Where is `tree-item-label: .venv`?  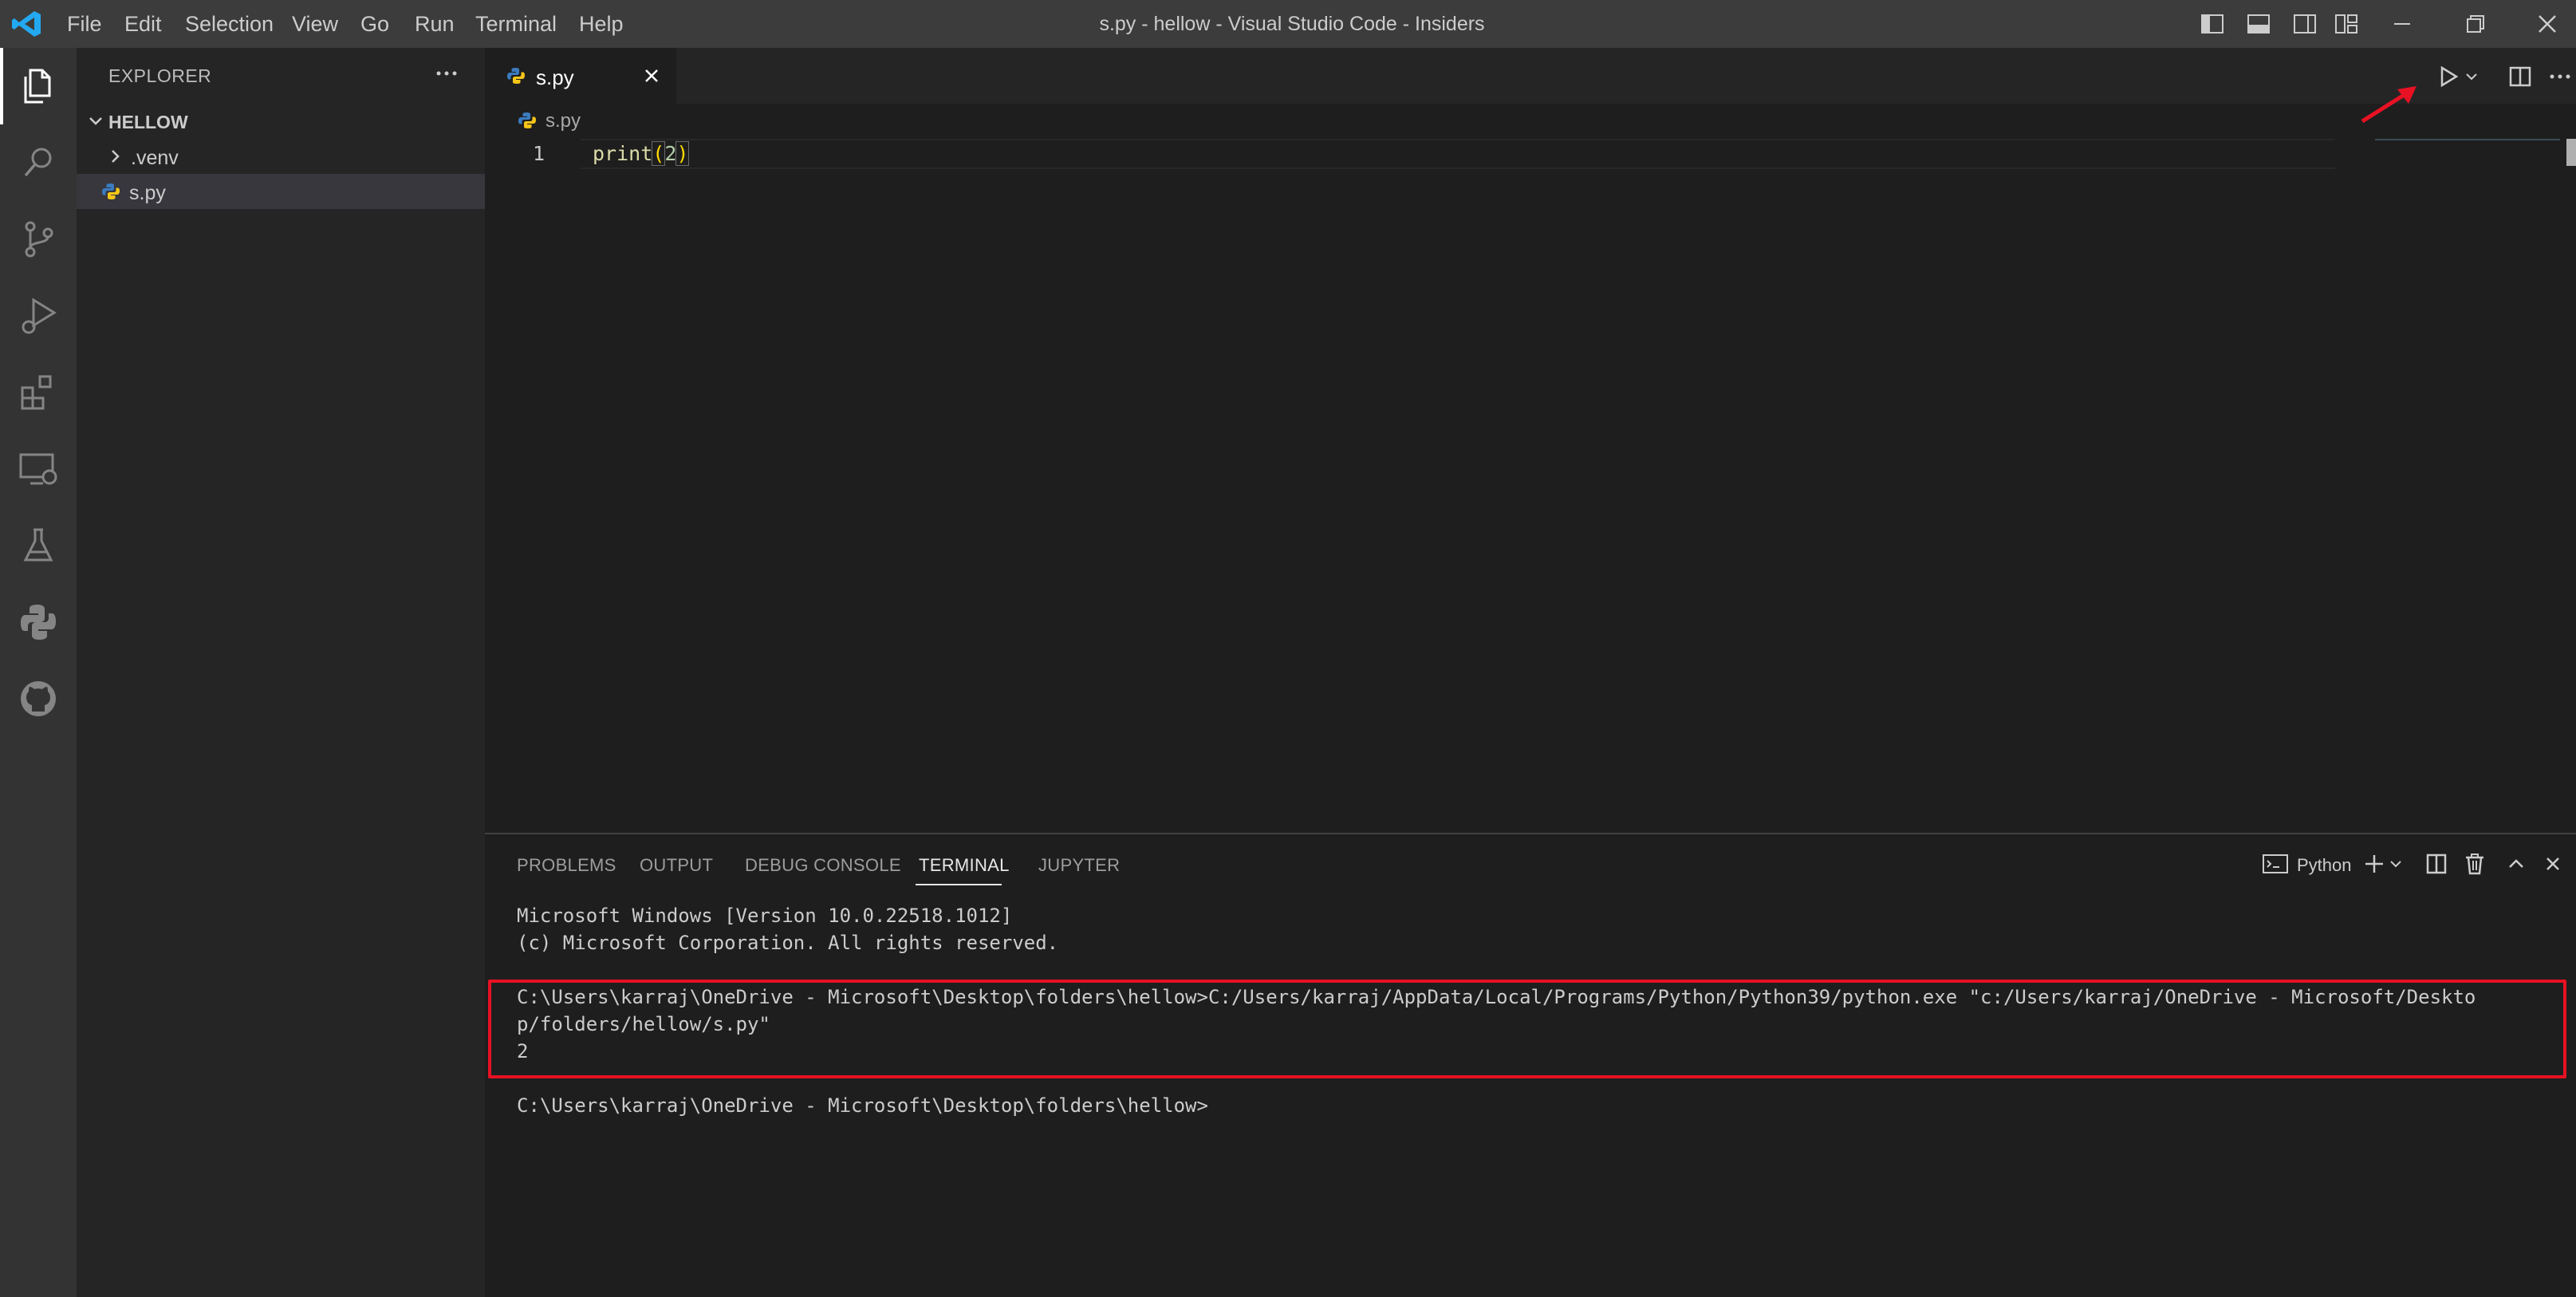 tree-item-label: .venv is located at coordinates (155, 158).